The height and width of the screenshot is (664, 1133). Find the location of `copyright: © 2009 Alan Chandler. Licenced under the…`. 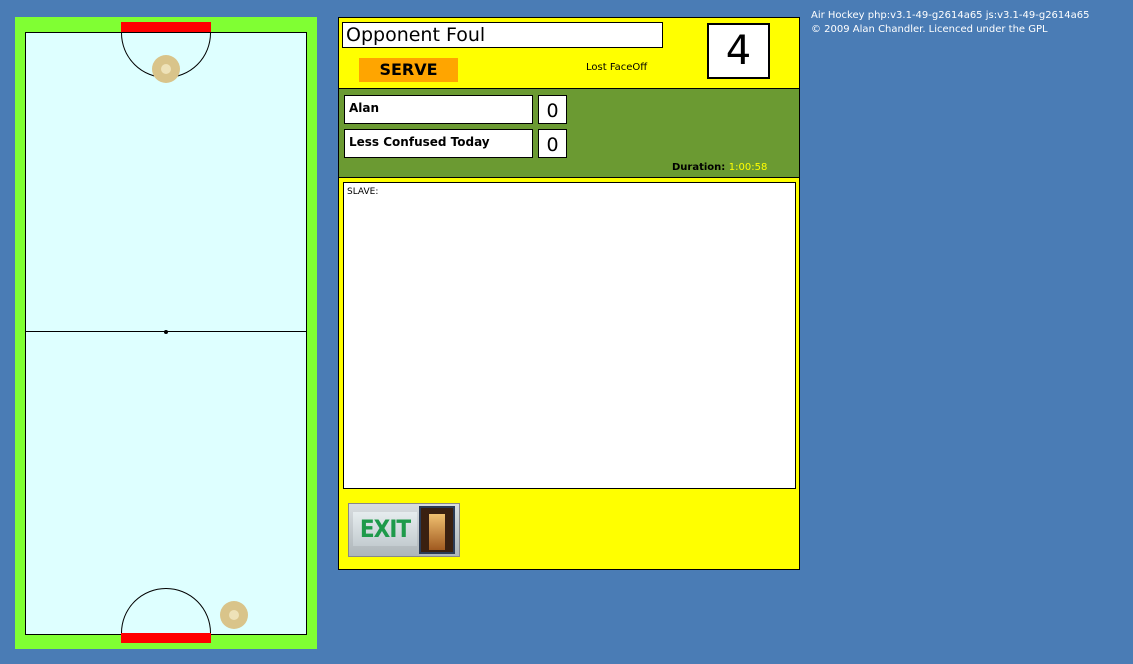

copyright: © 2009 Alan Chandler. Licenced under the… is located at coordinates (929, 29).